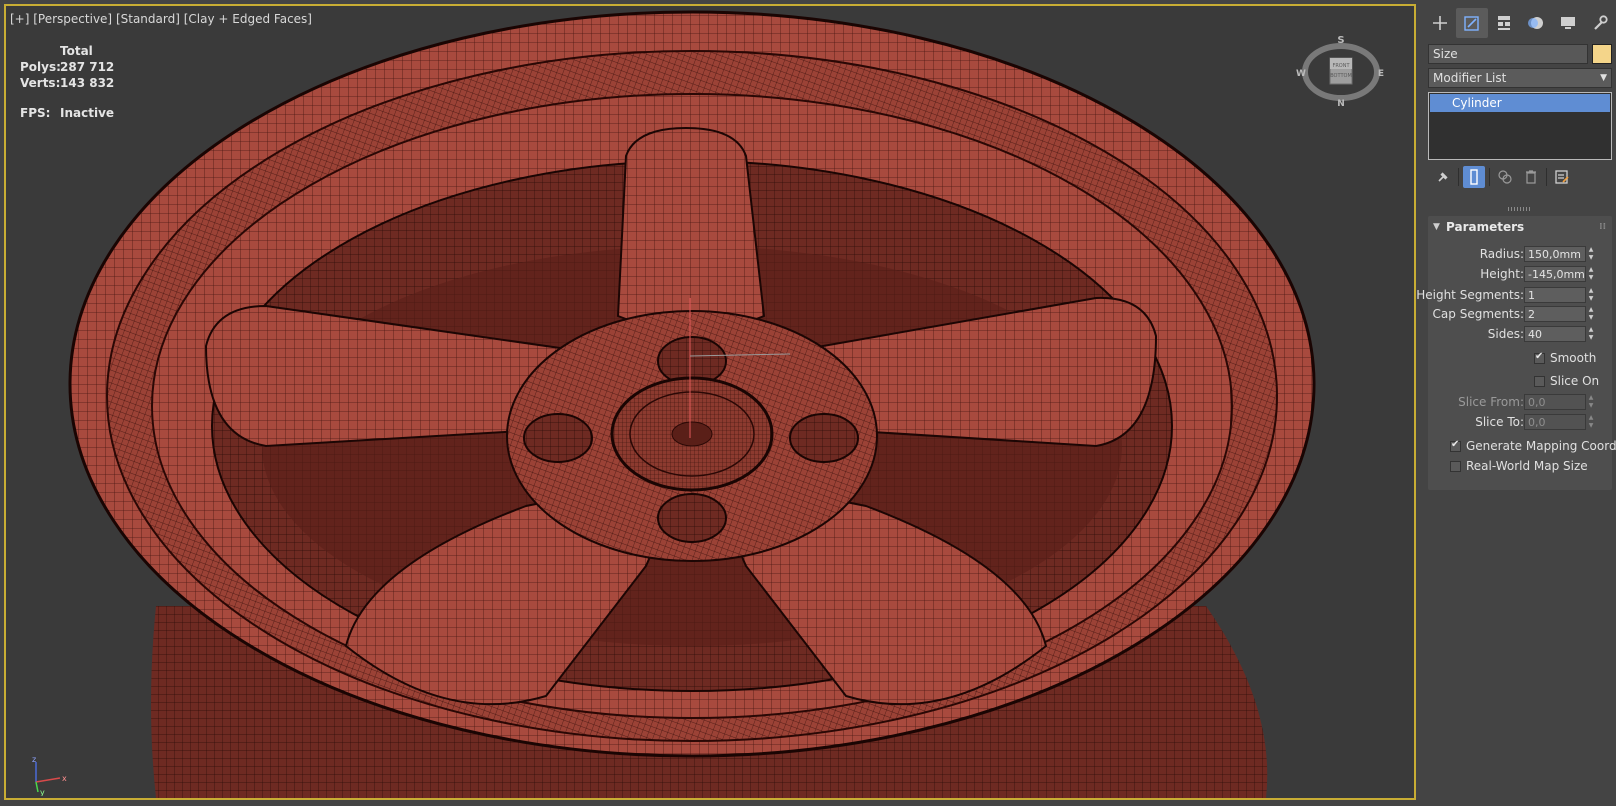 Image resolution: width=1616 pixels, height=806 pixels. Describe the element at coordinates (34, 760) in the screenshot. I see `axis-z-label: z` at that location.